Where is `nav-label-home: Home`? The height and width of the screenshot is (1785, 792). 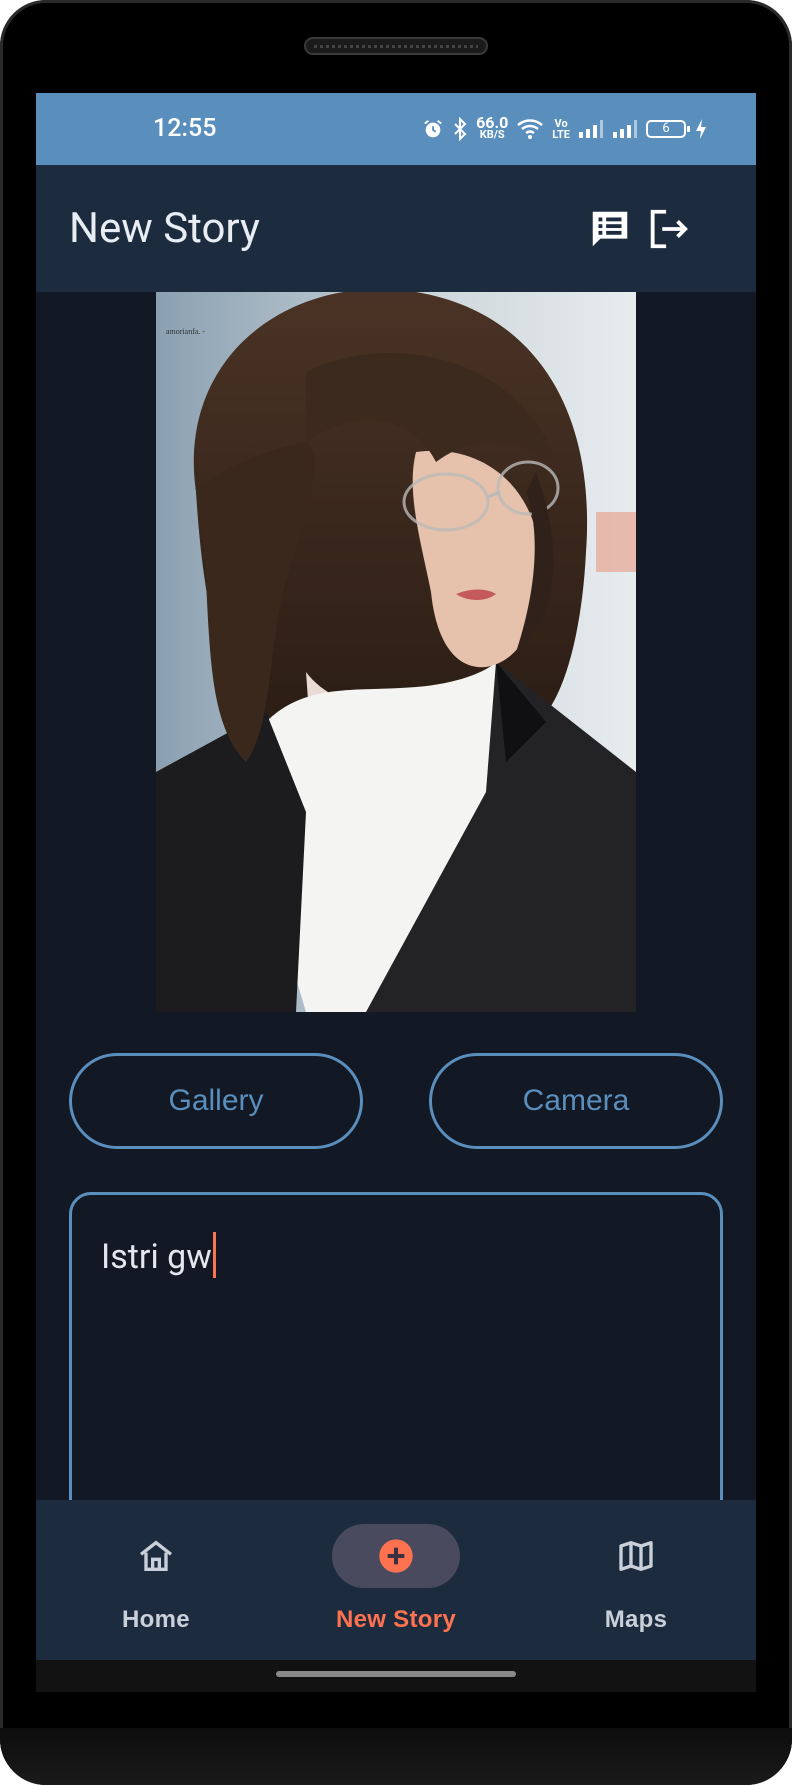
nav-label-home: Home is located at coordinates (156, 1619).